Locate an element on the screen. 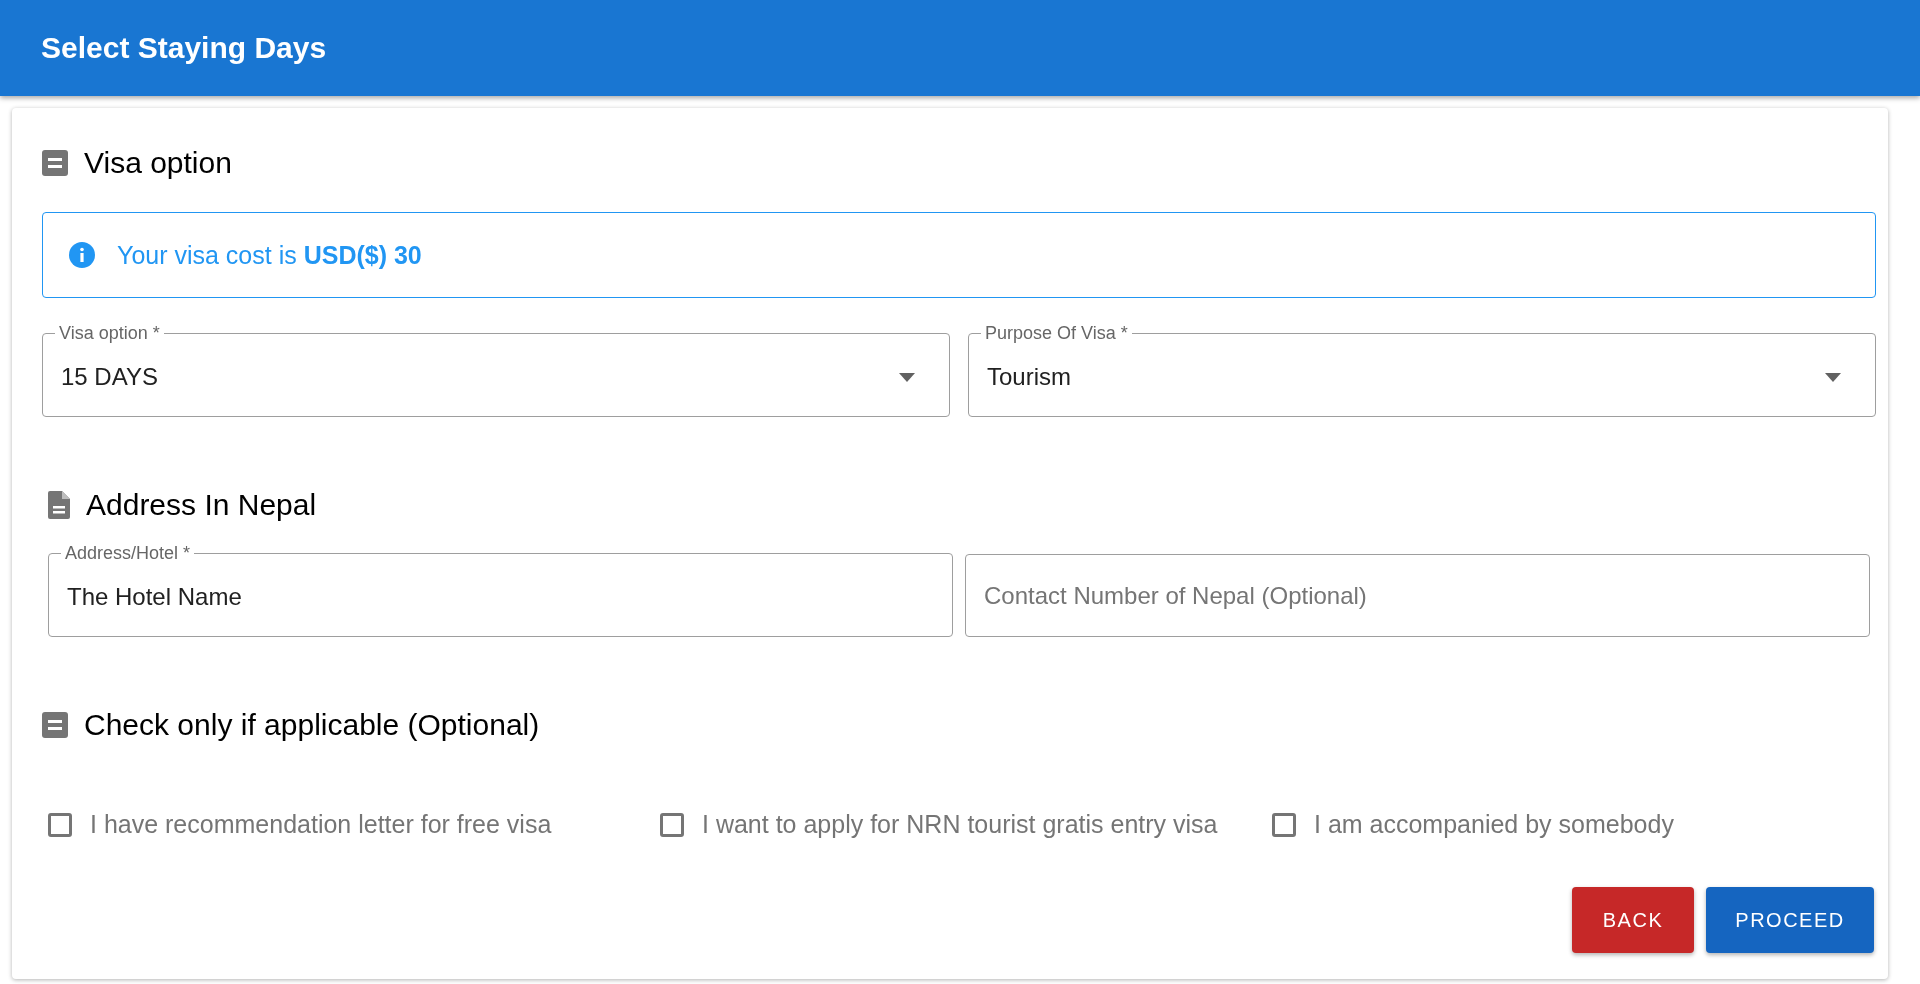  field-label: Address/Hotel * is located at coordinates (128, 553).